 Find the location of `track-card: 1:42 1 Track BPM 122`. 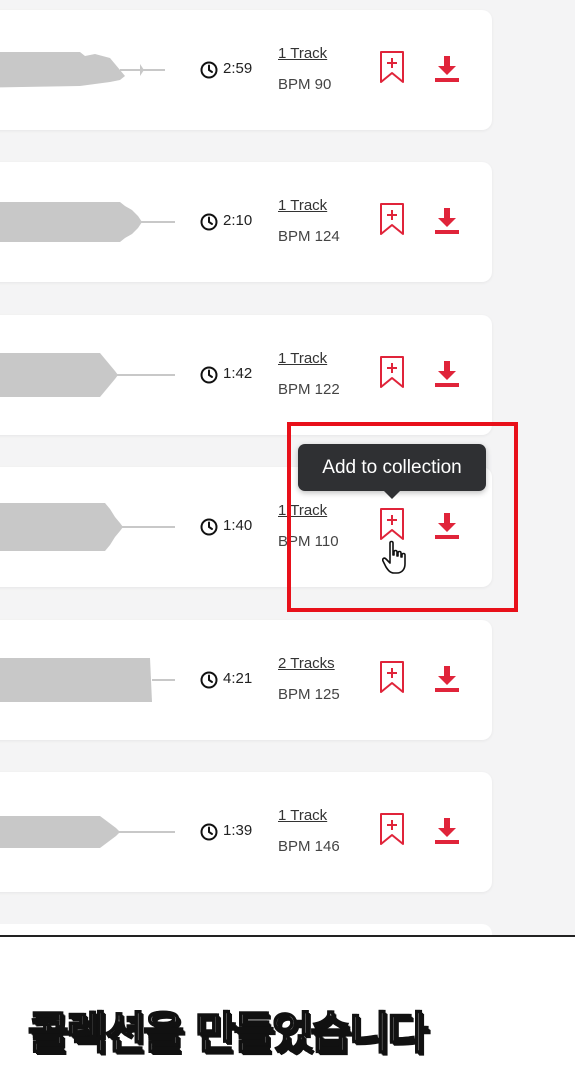

track-card: 1:42 1 Track BPM 122 is located at coordinates (246, 375).